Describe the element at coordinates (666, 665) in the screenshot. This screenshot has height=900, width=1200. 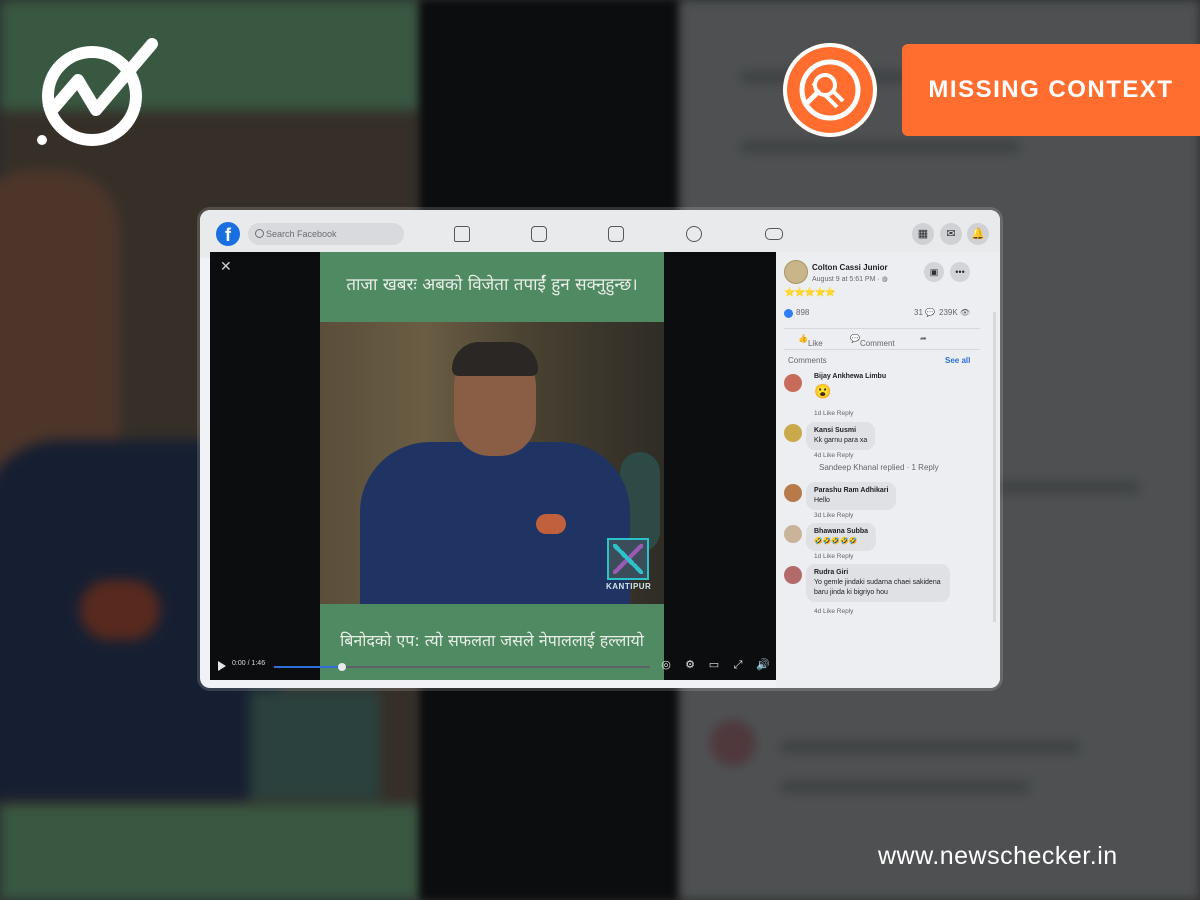
I see `captions-icon: ◎` at that location.